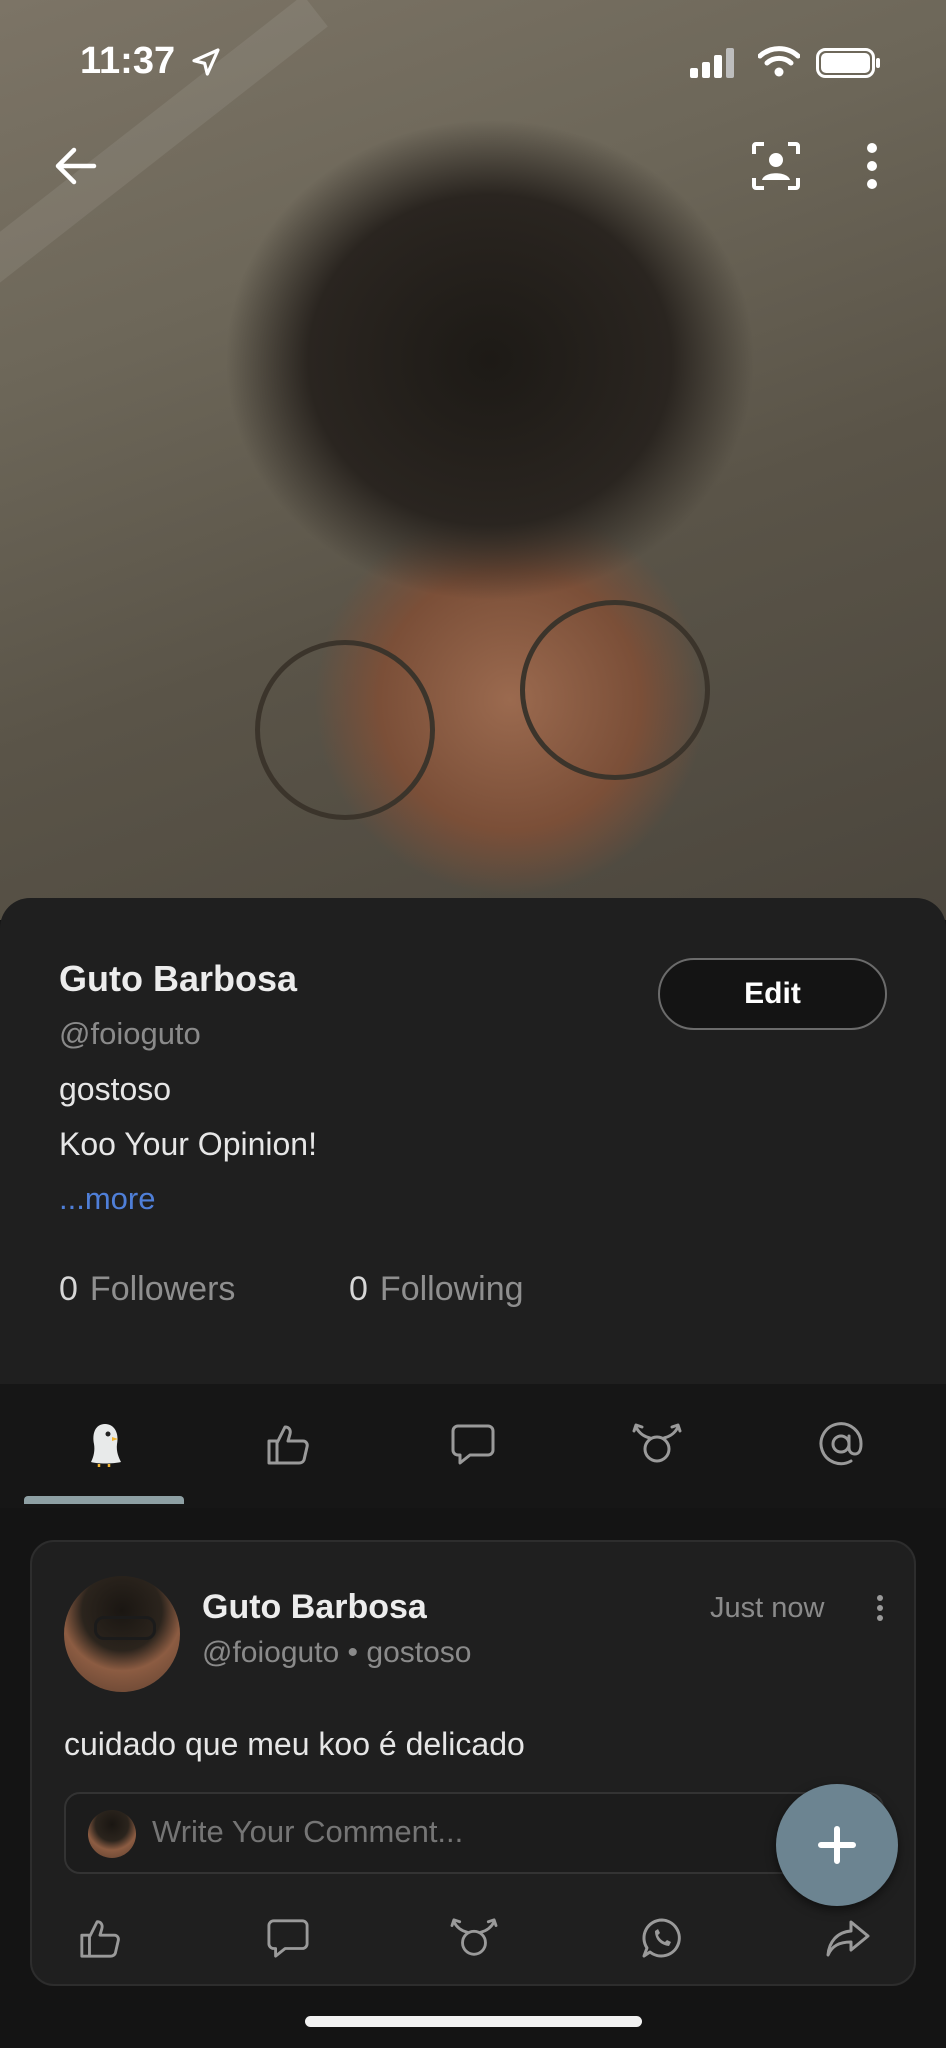  What do you see at coordinates (473, 2021) in the screenshot?
I see `home-indicator` at bounding box center [473, 2021].